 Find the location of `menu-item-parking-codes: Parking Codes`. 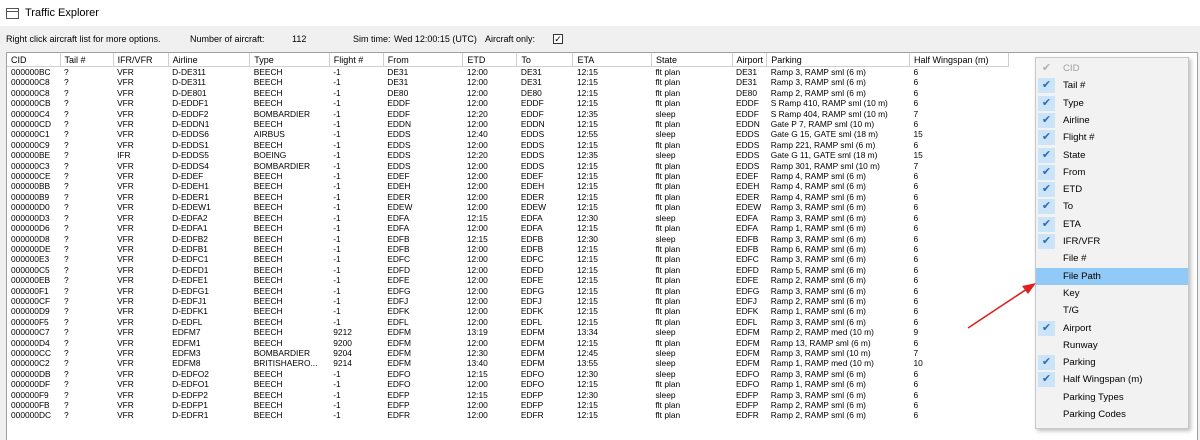

menu-item-parking-codes: Parking Codes is located at coordinates (1112, 414).